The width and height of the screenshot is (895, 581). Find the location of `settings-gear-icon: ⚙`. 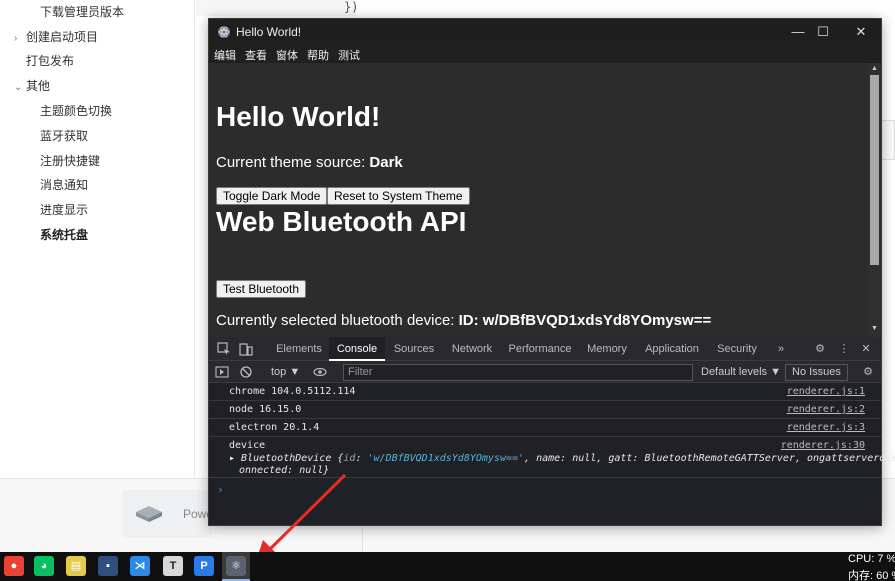

settings-gear-icon: ⚙ is located at coordinates (820, 349).